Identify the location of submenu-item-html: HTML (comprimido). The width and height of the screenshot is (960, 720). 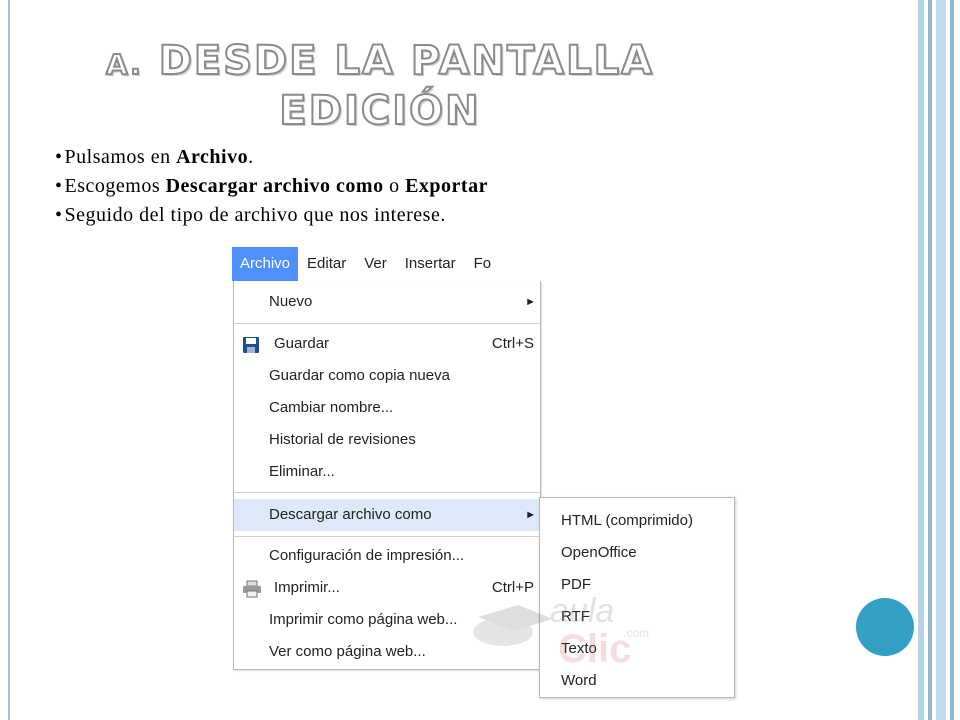
(627, 521).